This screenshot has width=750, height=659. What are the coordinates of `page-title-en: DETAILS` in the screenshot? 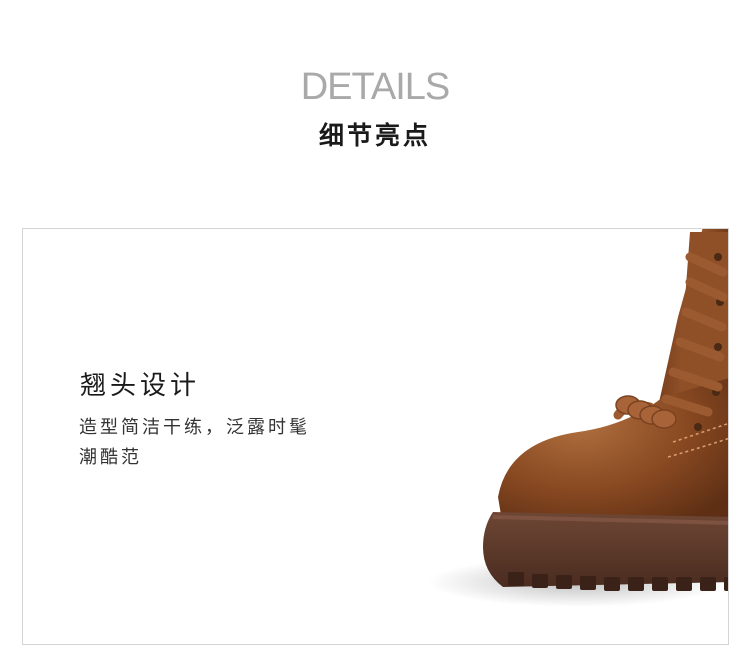 It's located at (375, 87).